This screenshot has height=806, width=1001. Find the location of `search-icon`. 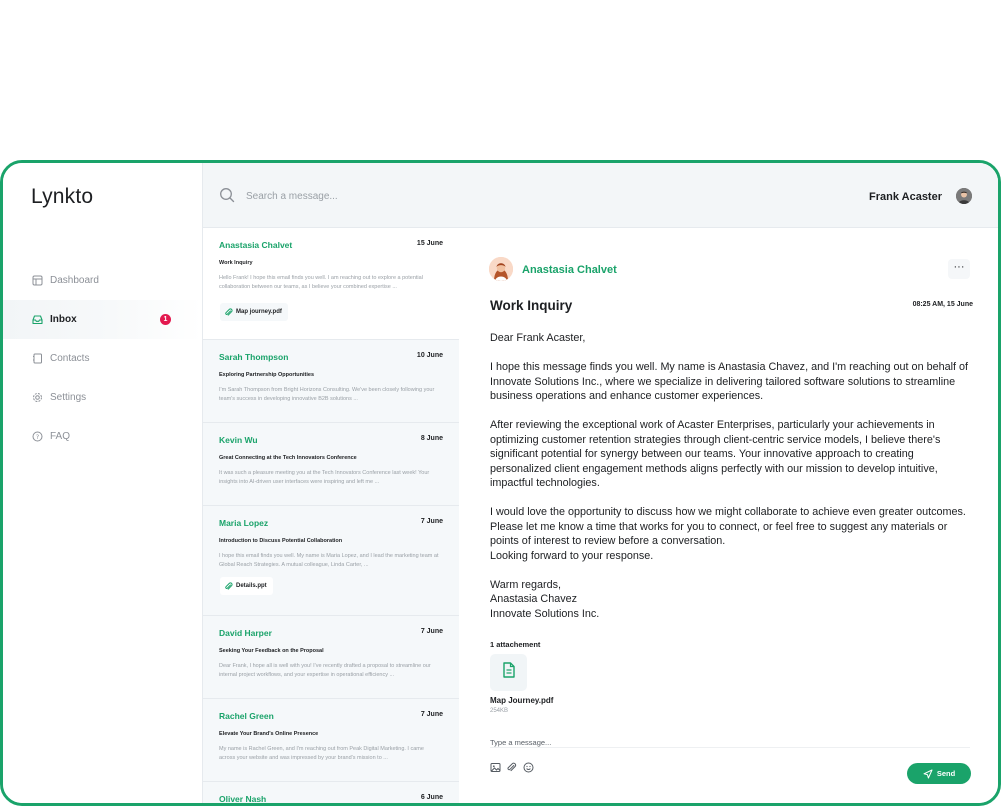

search-icon is located at coordinates (227, 195).